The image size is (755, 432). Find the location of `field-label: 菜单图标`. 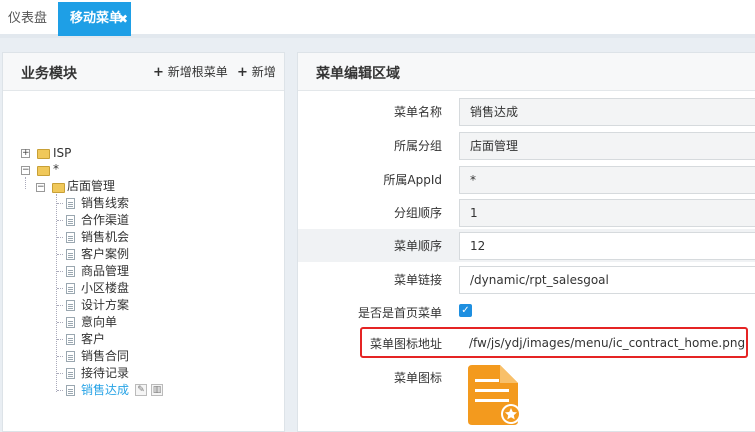

field-label: 菜单图标 is located at coordinates (417, 378).